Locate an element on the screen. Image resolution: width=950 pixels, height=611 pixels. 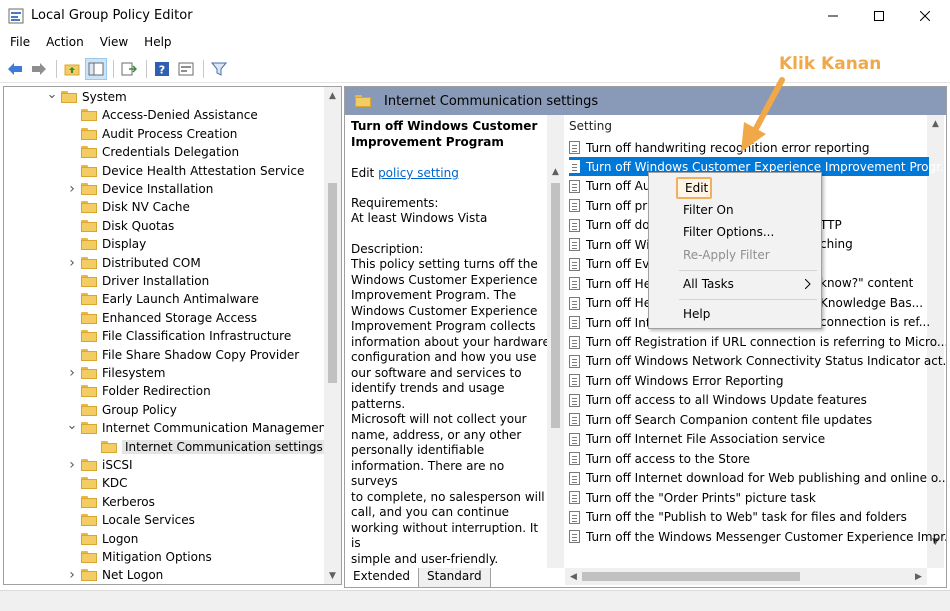
forward-arrow-icon is located at coordinates (39, 68).